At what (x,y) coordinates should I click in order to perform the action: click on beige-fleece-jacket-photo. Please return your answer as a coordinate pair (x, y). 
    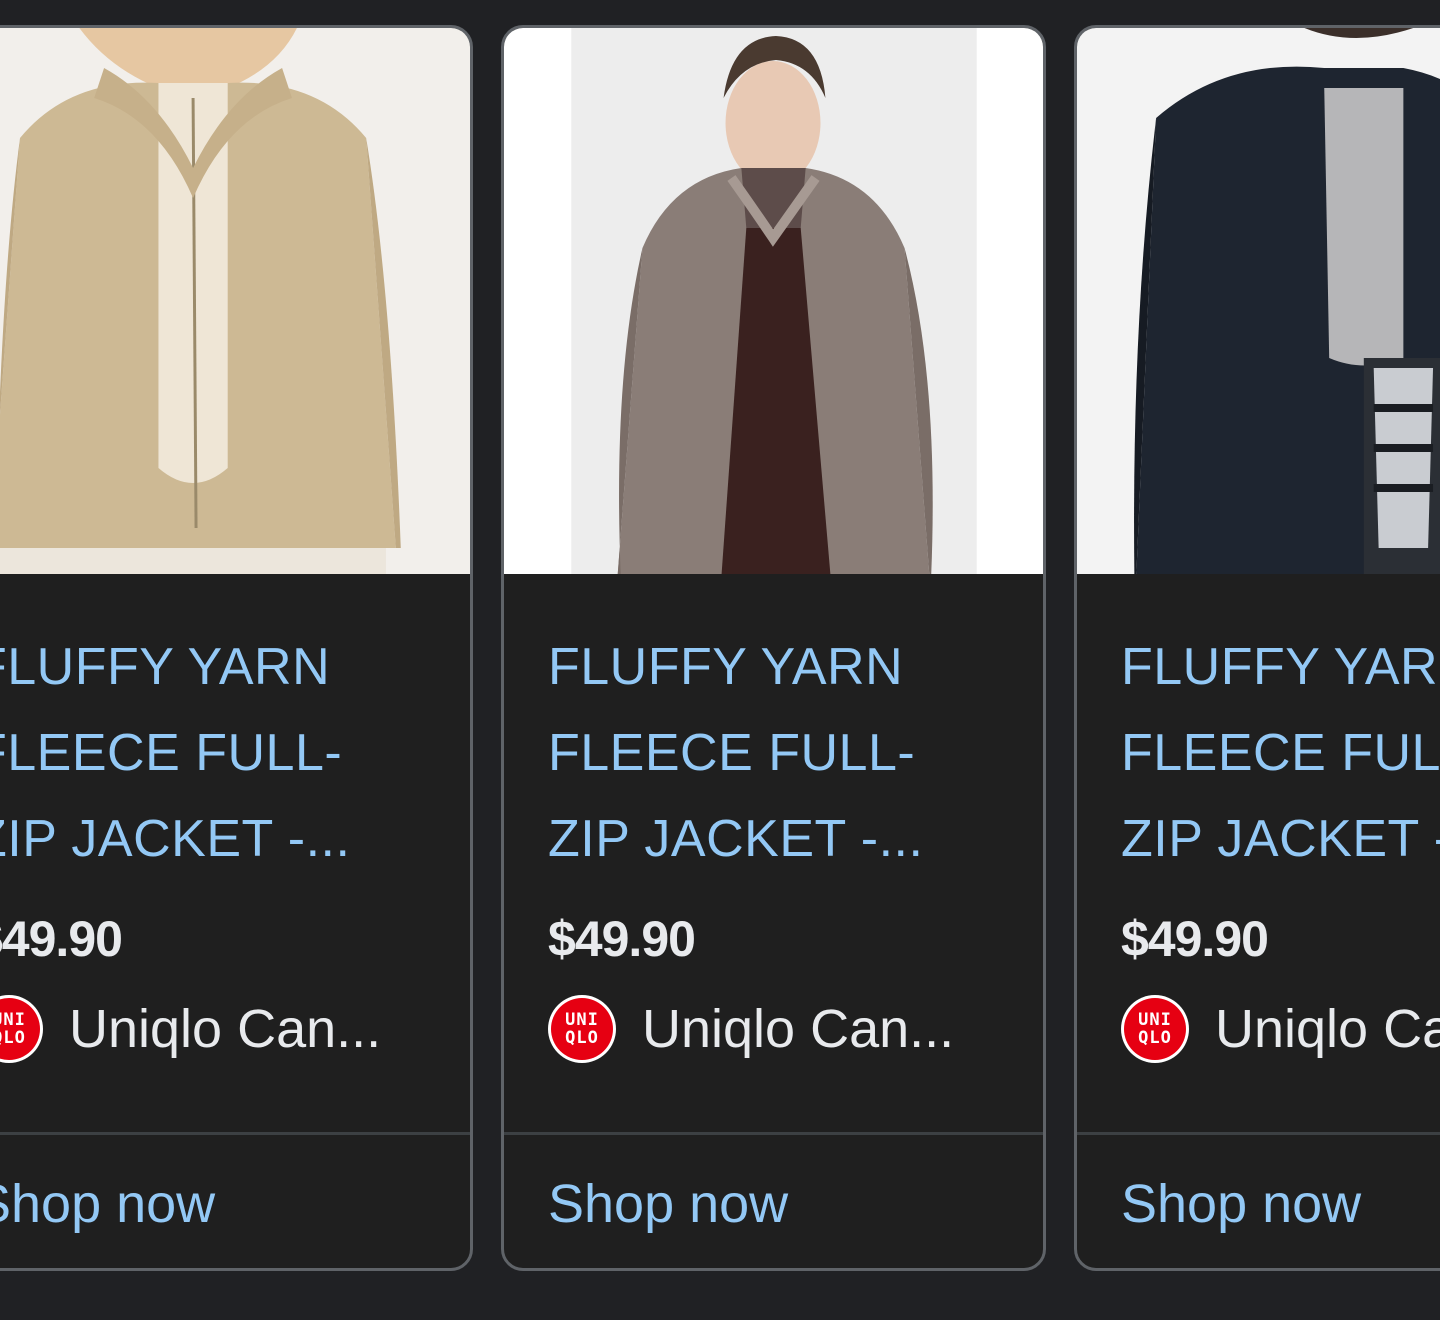
    Looking at the image, I should click on (235, 301).